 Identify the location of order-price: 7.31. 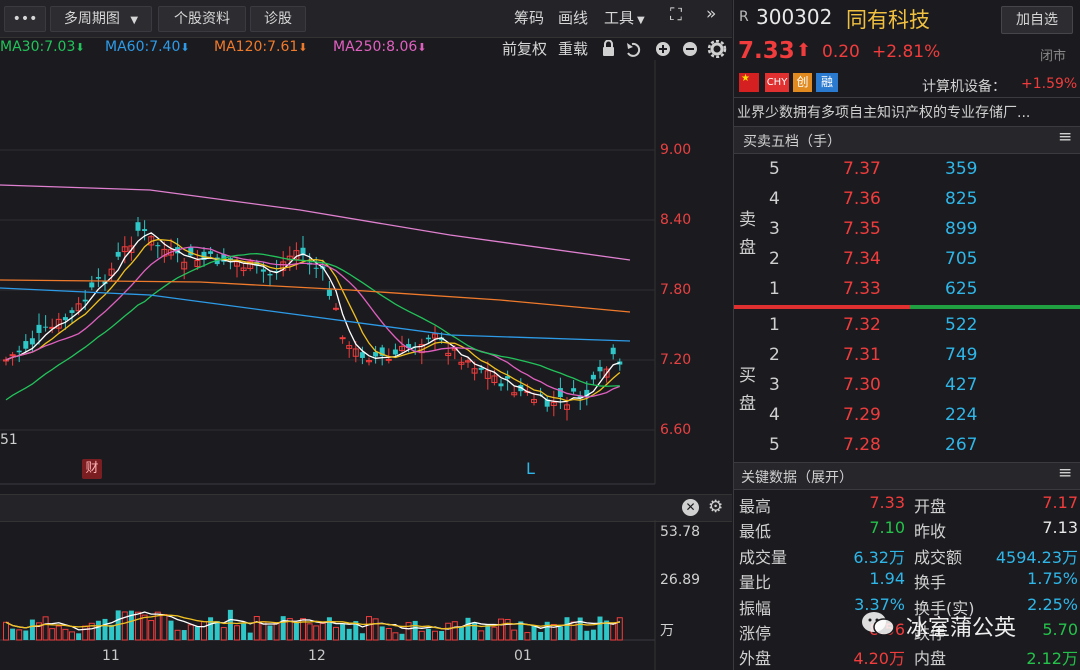
(862, 355).